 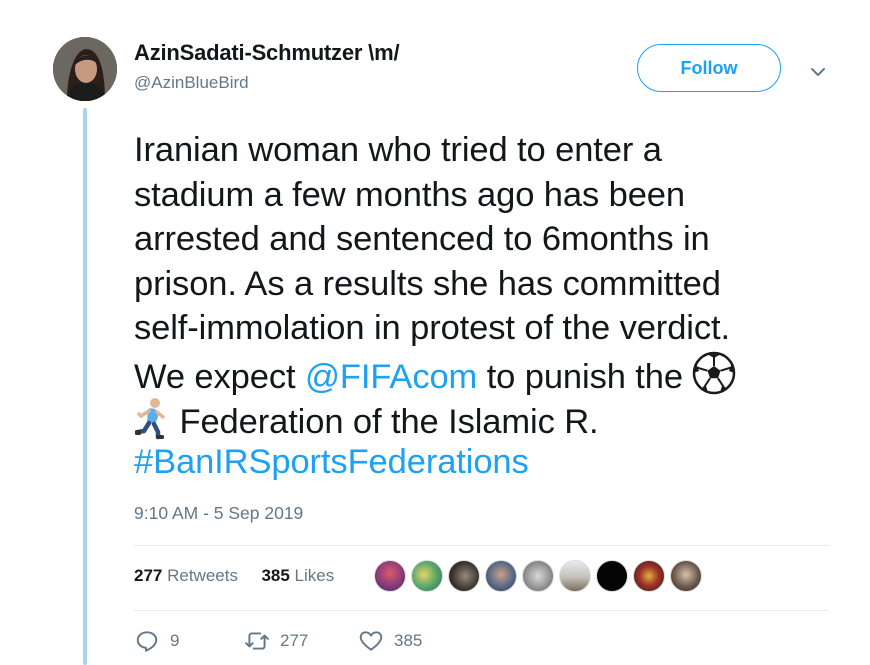 I want to click on retweet-icon, so click(x=257, y=641).